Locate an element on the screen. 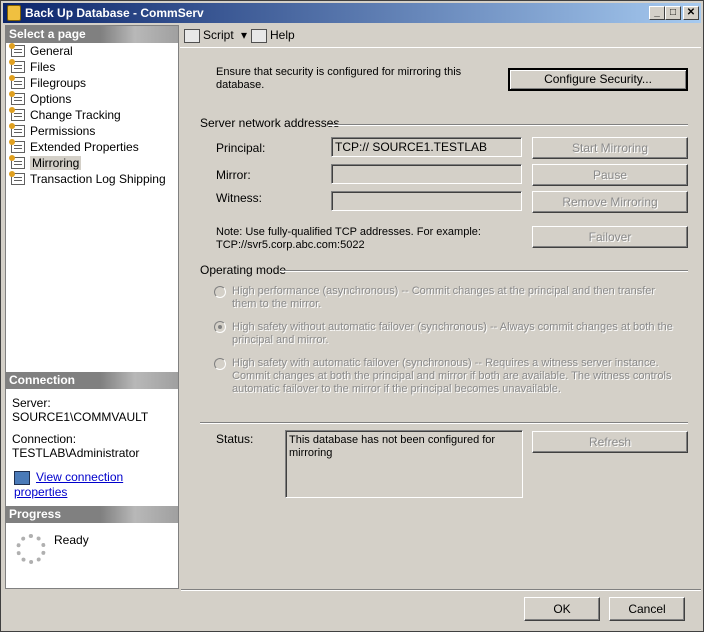 This screenshot has height=632, width=704. server-label: Server: is located at coordinates (31, 403).